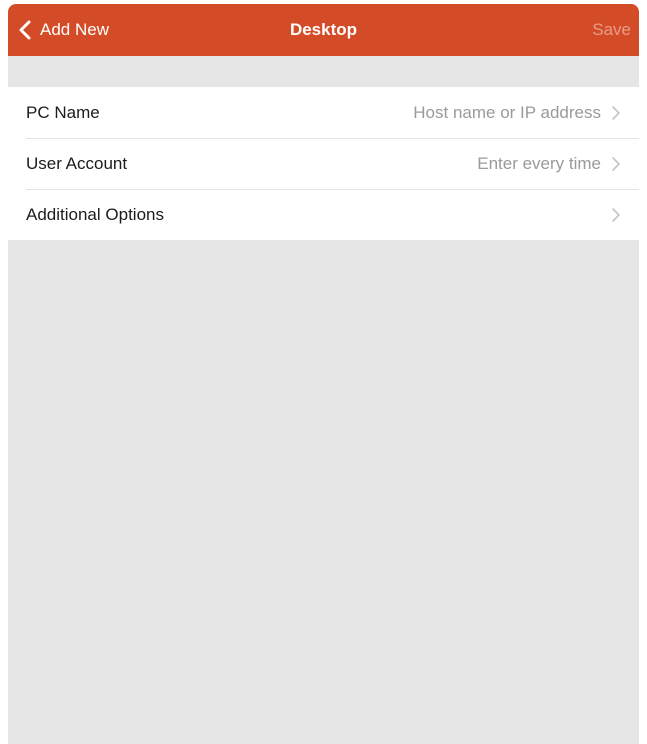  Describe the element at coordinates (95, 214) in the screenshot. I see `additional-options-label: Additional Options` at that location.